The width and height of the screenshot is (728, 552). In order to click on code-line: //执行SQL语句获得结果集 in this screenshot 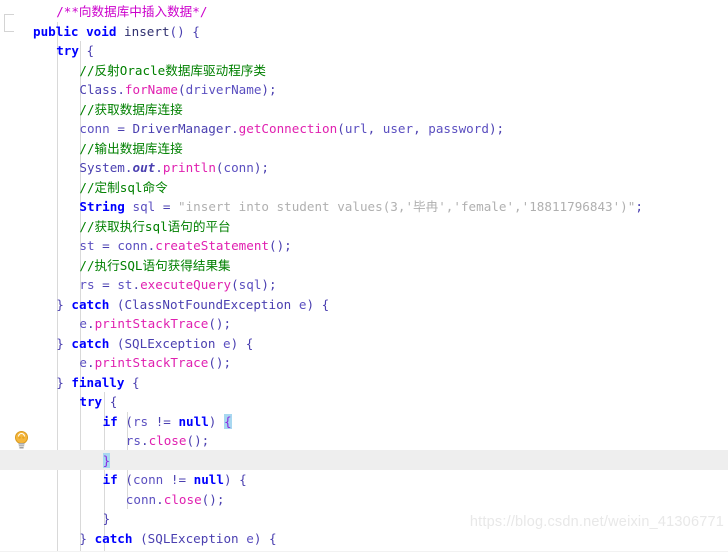, I will do `click(154, 265)`.